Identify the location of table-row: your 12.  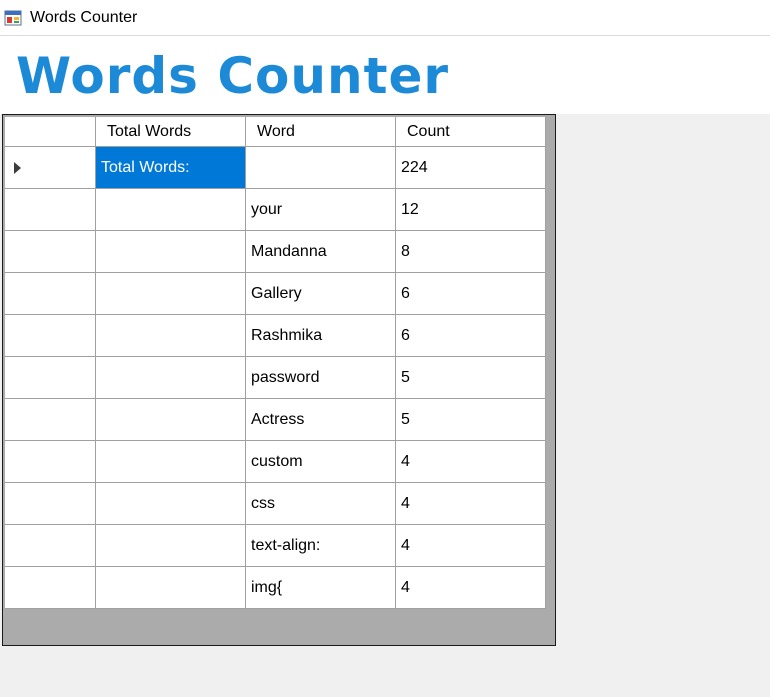
(275, 210).